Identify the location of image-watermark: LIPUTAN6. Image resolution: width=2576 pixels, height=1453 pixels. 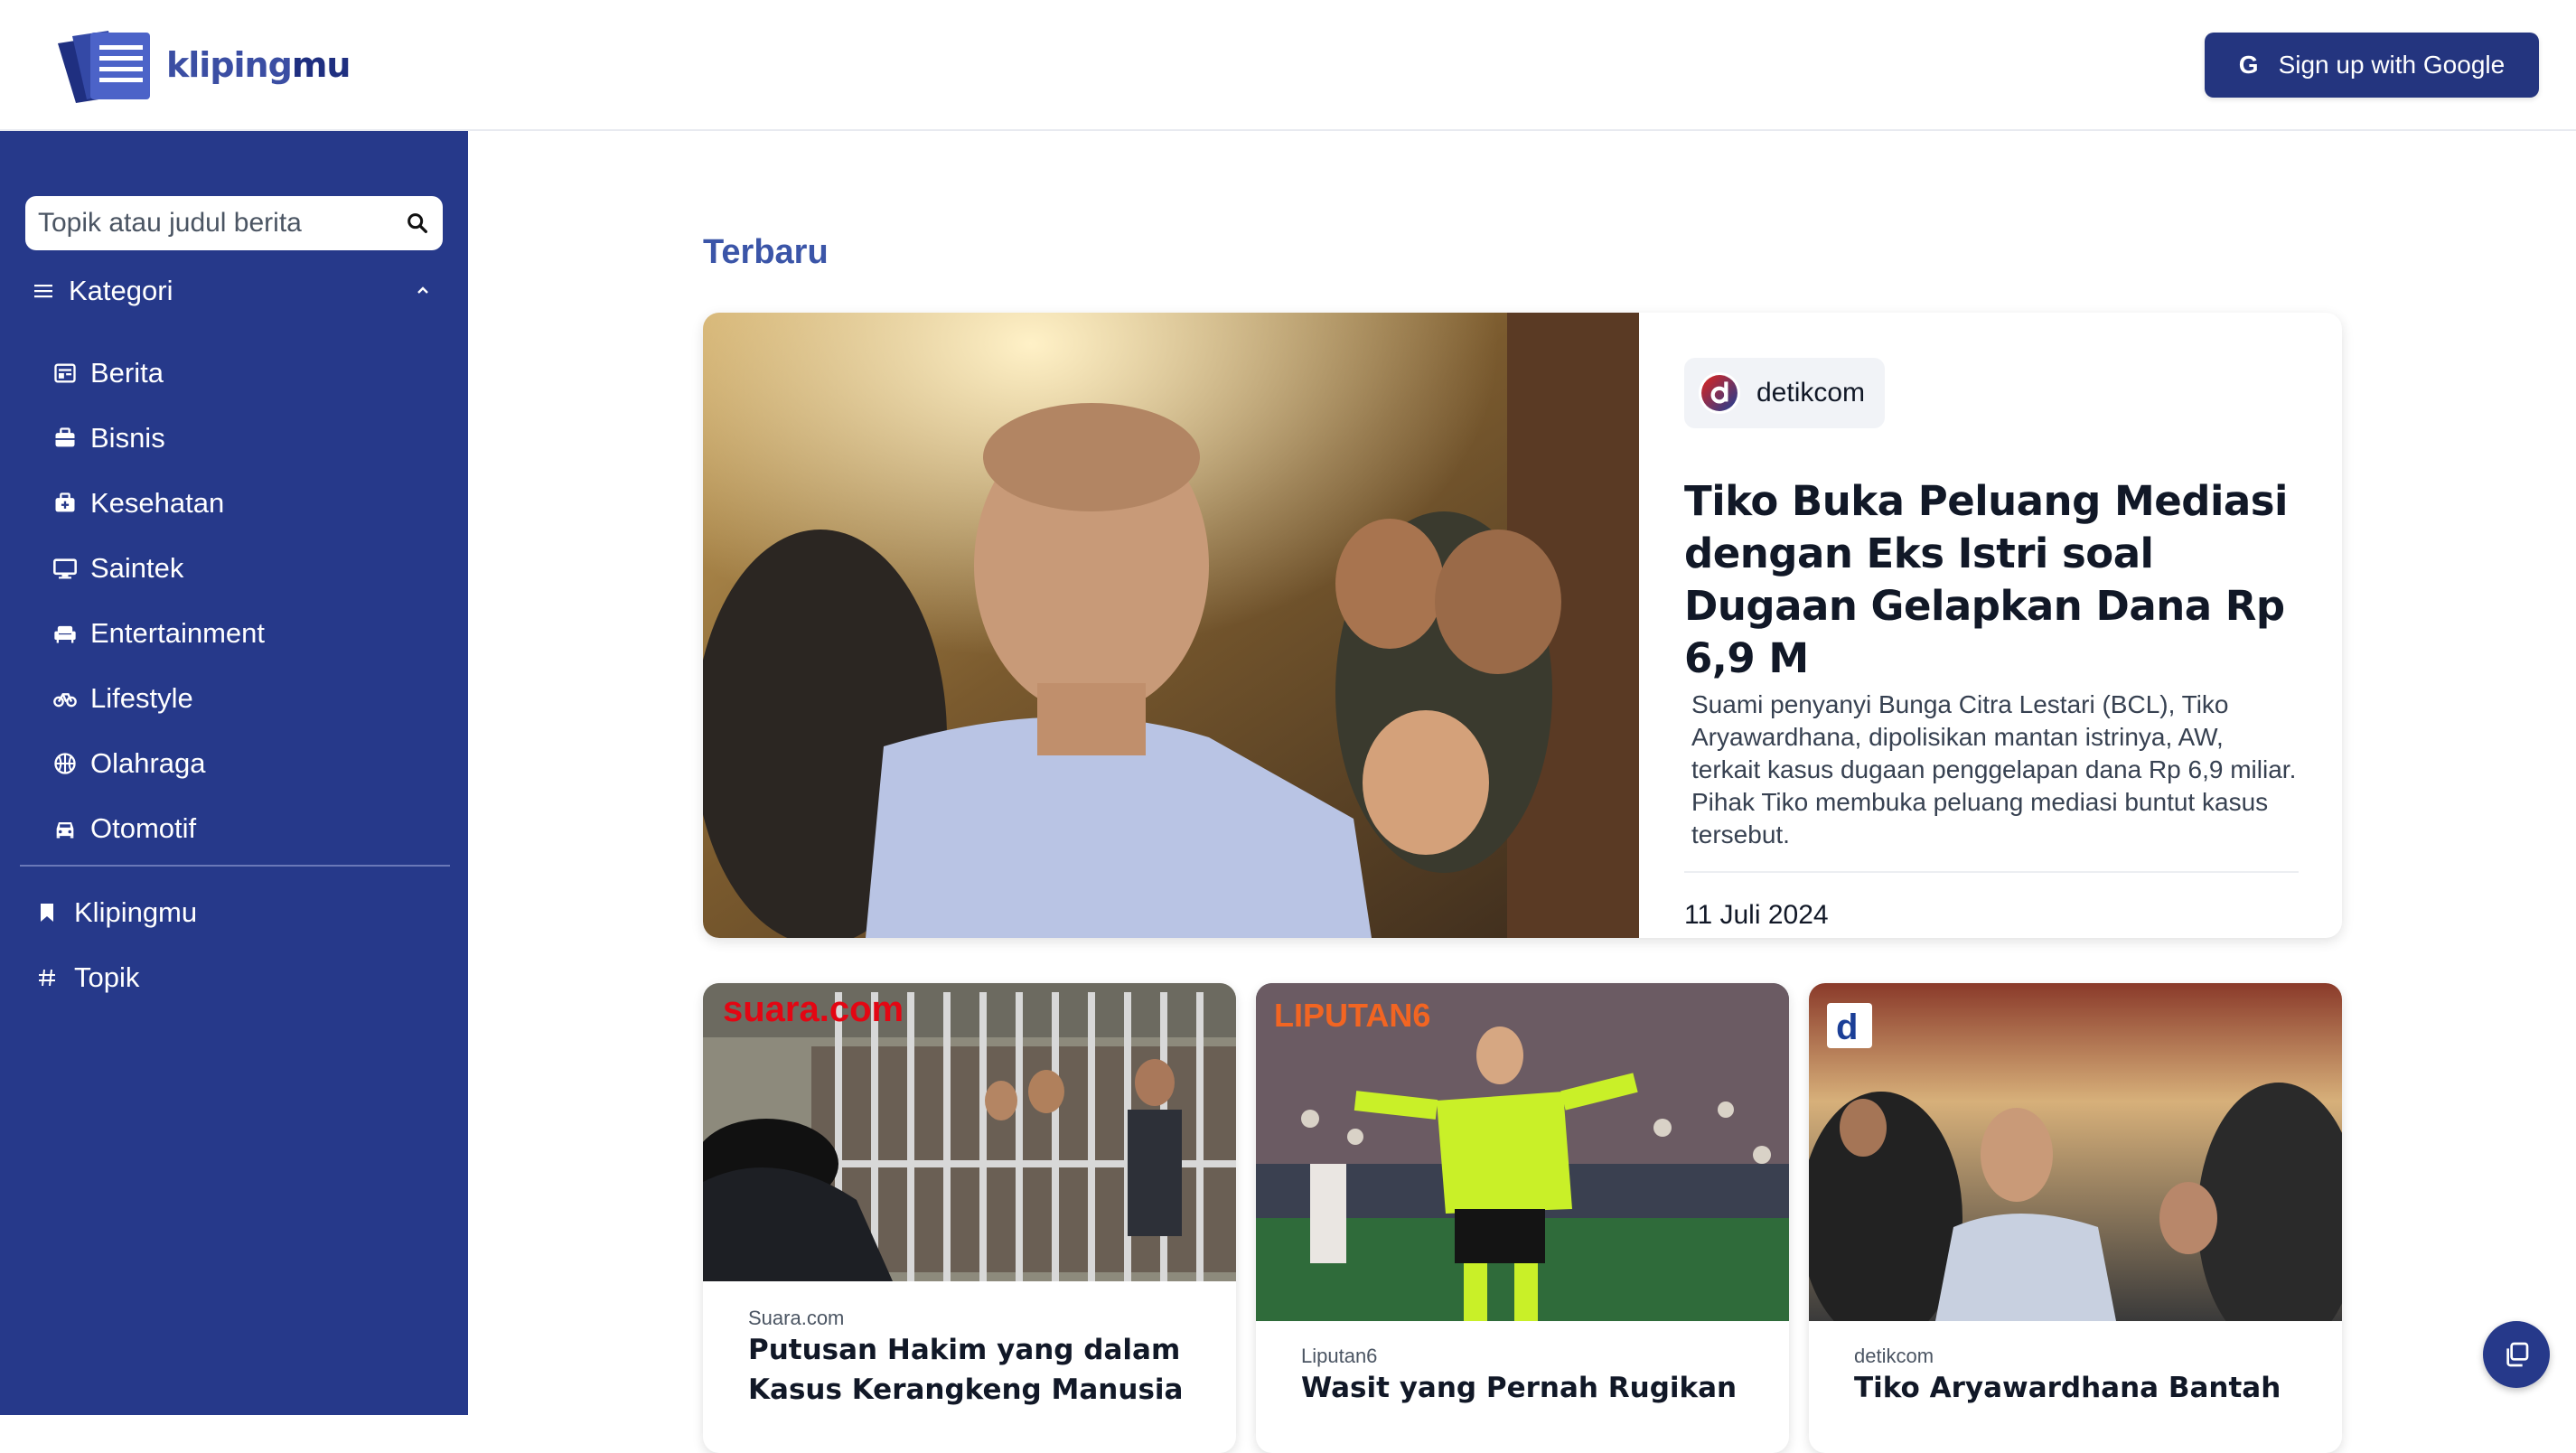
(1352, 1015).